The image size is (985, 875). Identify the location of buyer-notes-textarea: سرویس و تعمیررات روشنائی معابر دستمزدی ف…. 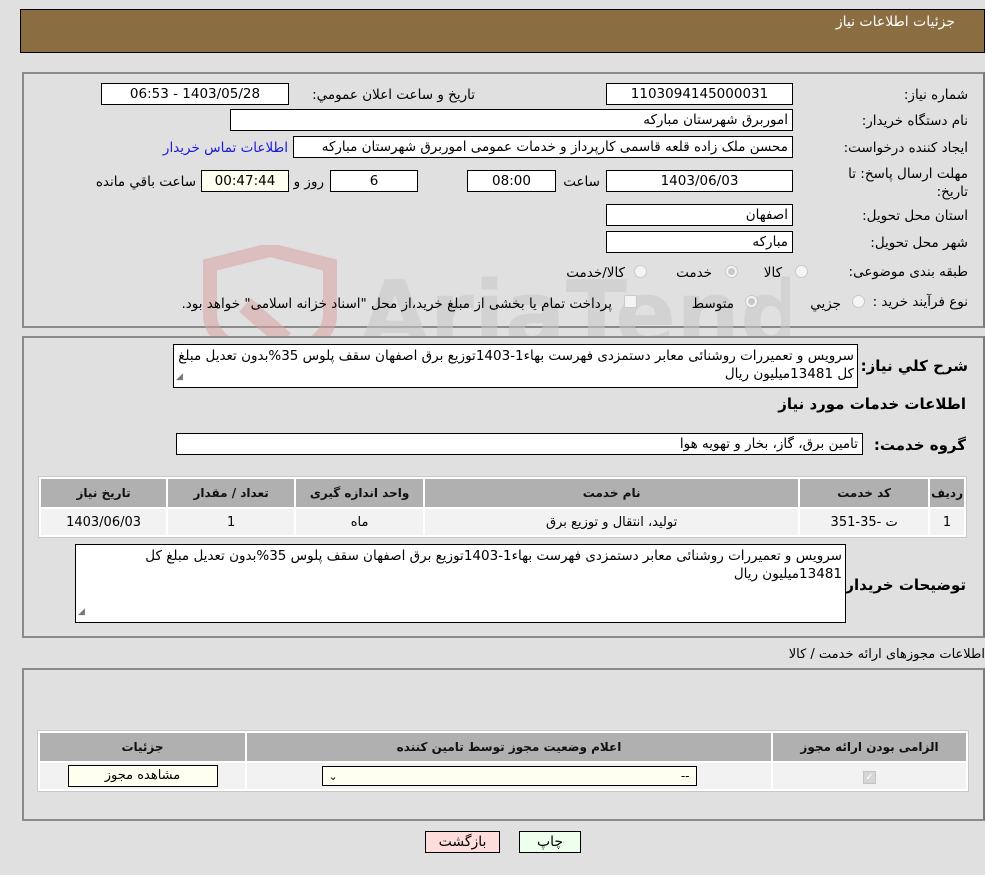
(460, 583).